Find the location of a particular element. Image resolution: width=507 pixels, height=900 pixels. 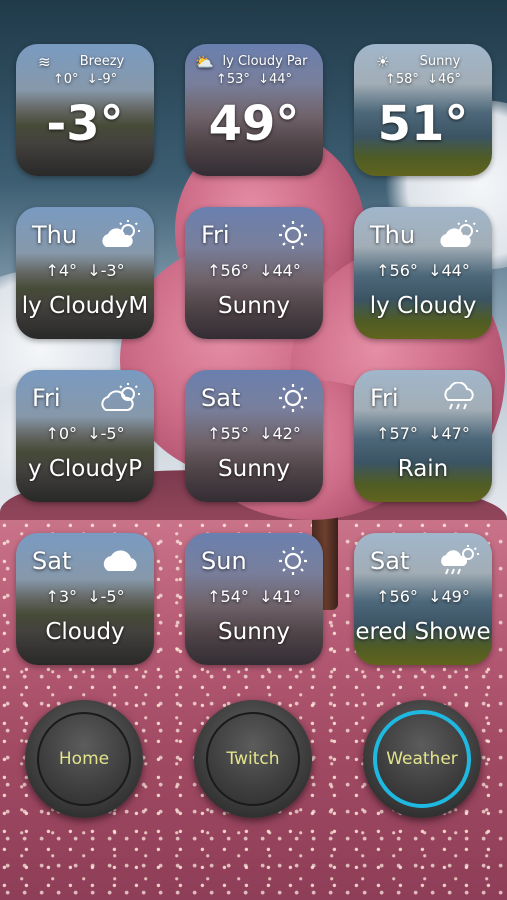

home-button: Home is located at coordinates (84, 759).